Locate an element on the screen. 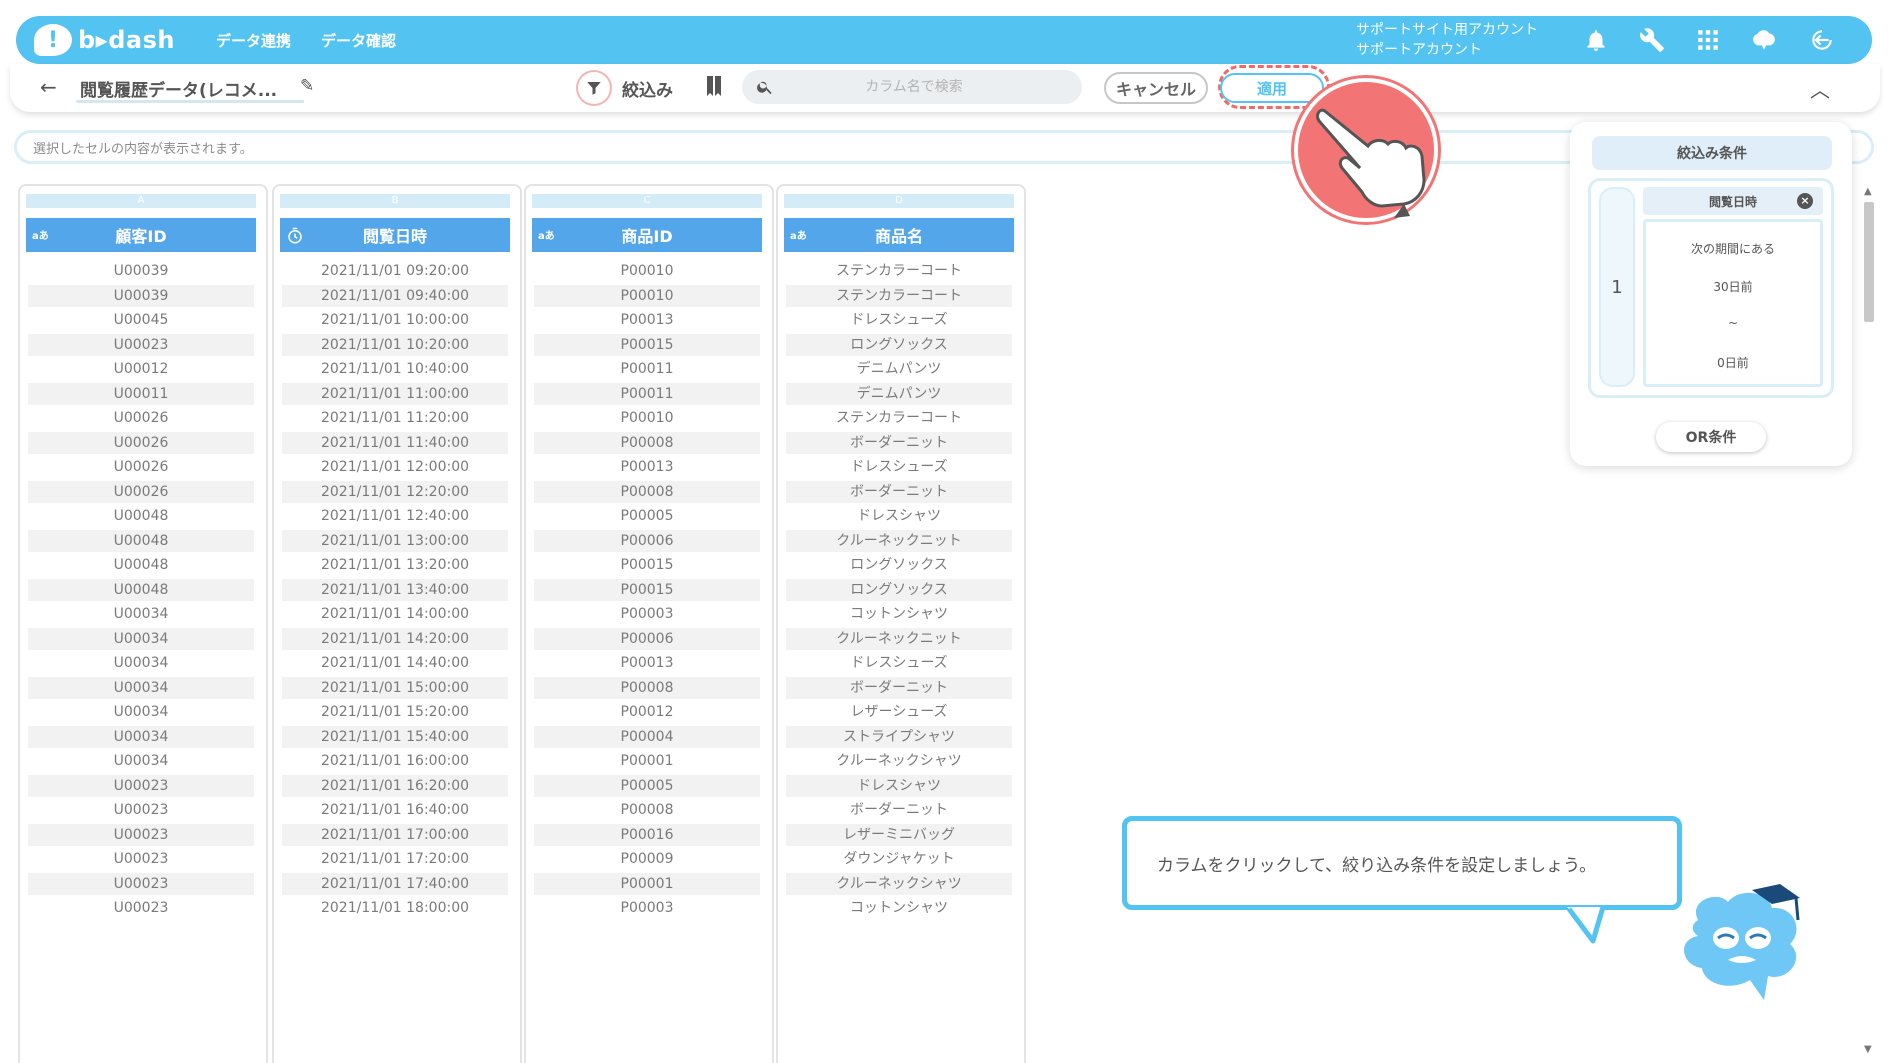 This screenshot has height=1063, width=1890. table-cell: U00039 is located at coordinates (141, 271).